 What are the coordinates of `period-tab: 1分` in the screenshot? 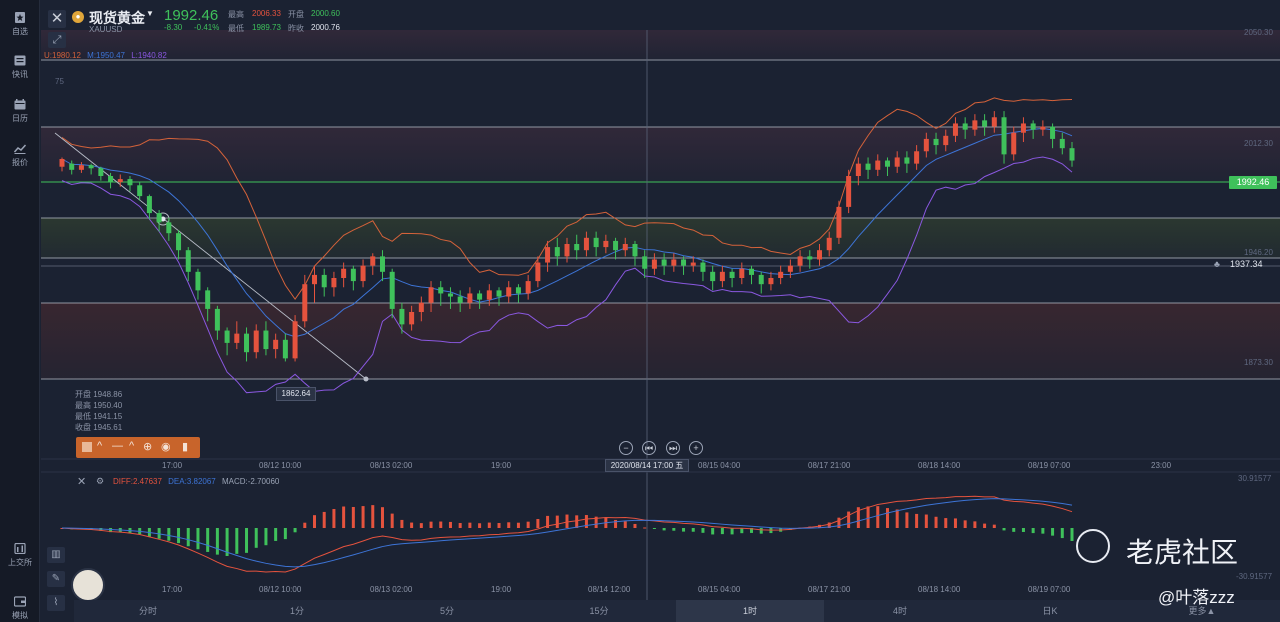 It's located at (297, 611).